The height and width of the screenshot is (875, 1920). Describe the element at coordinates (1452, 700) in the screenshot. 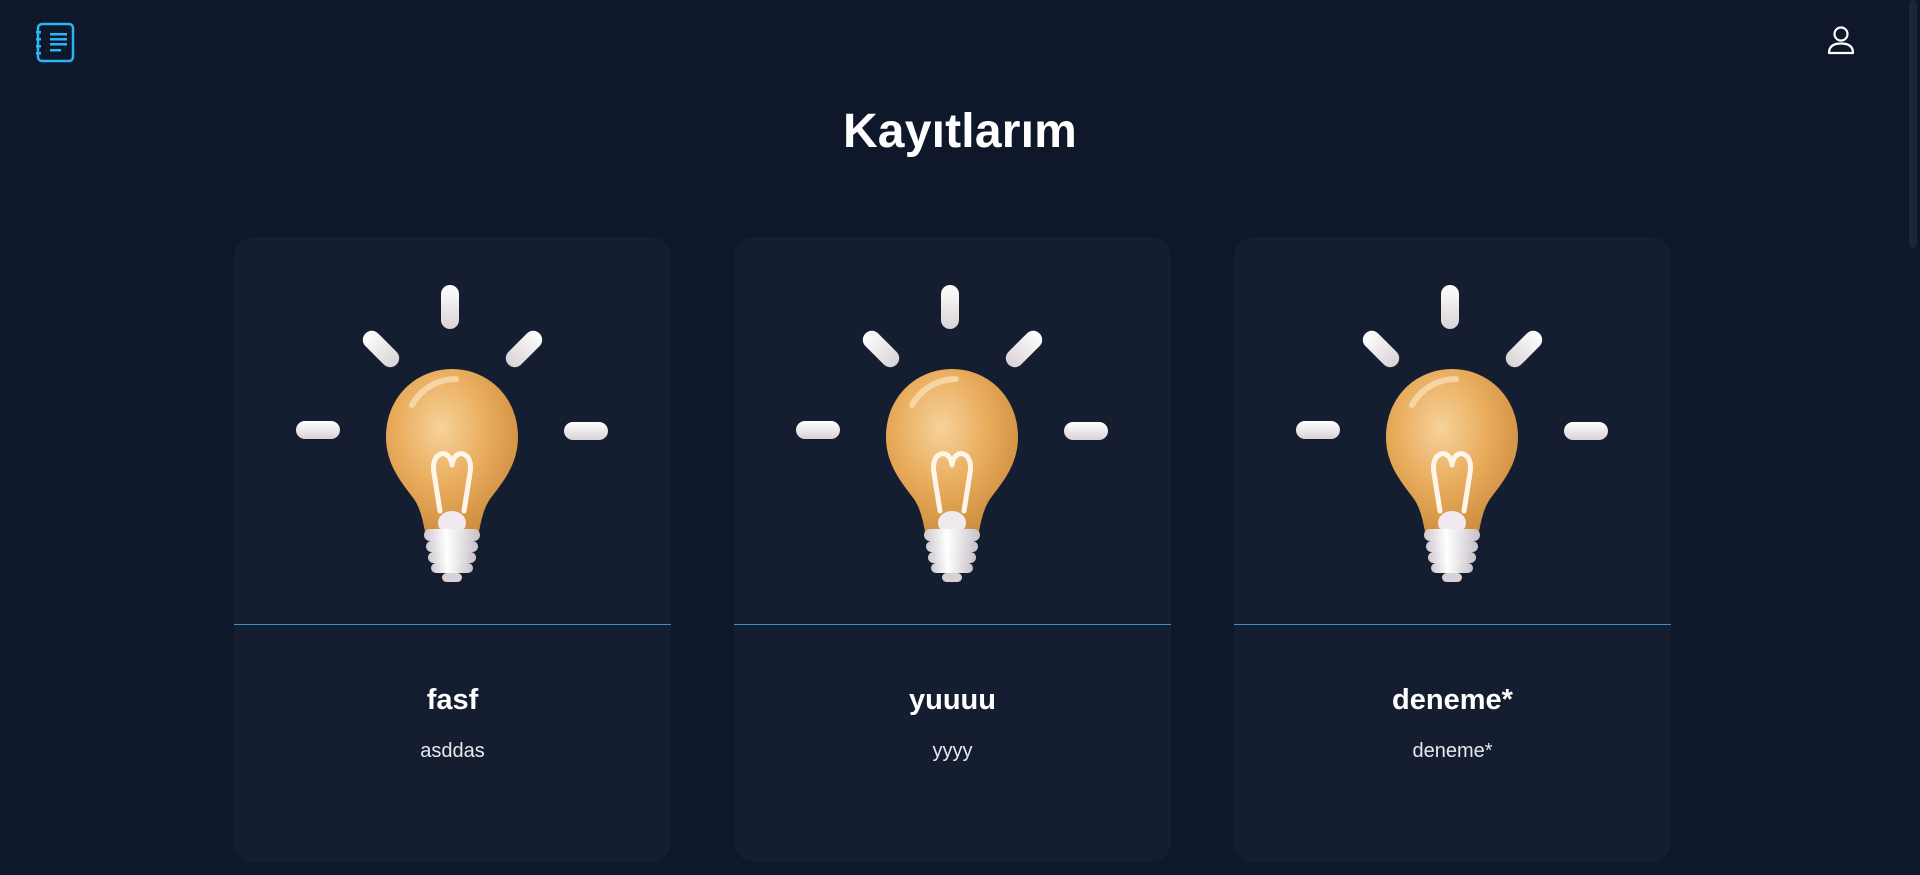

I see `card-title: deneme*` at that location.